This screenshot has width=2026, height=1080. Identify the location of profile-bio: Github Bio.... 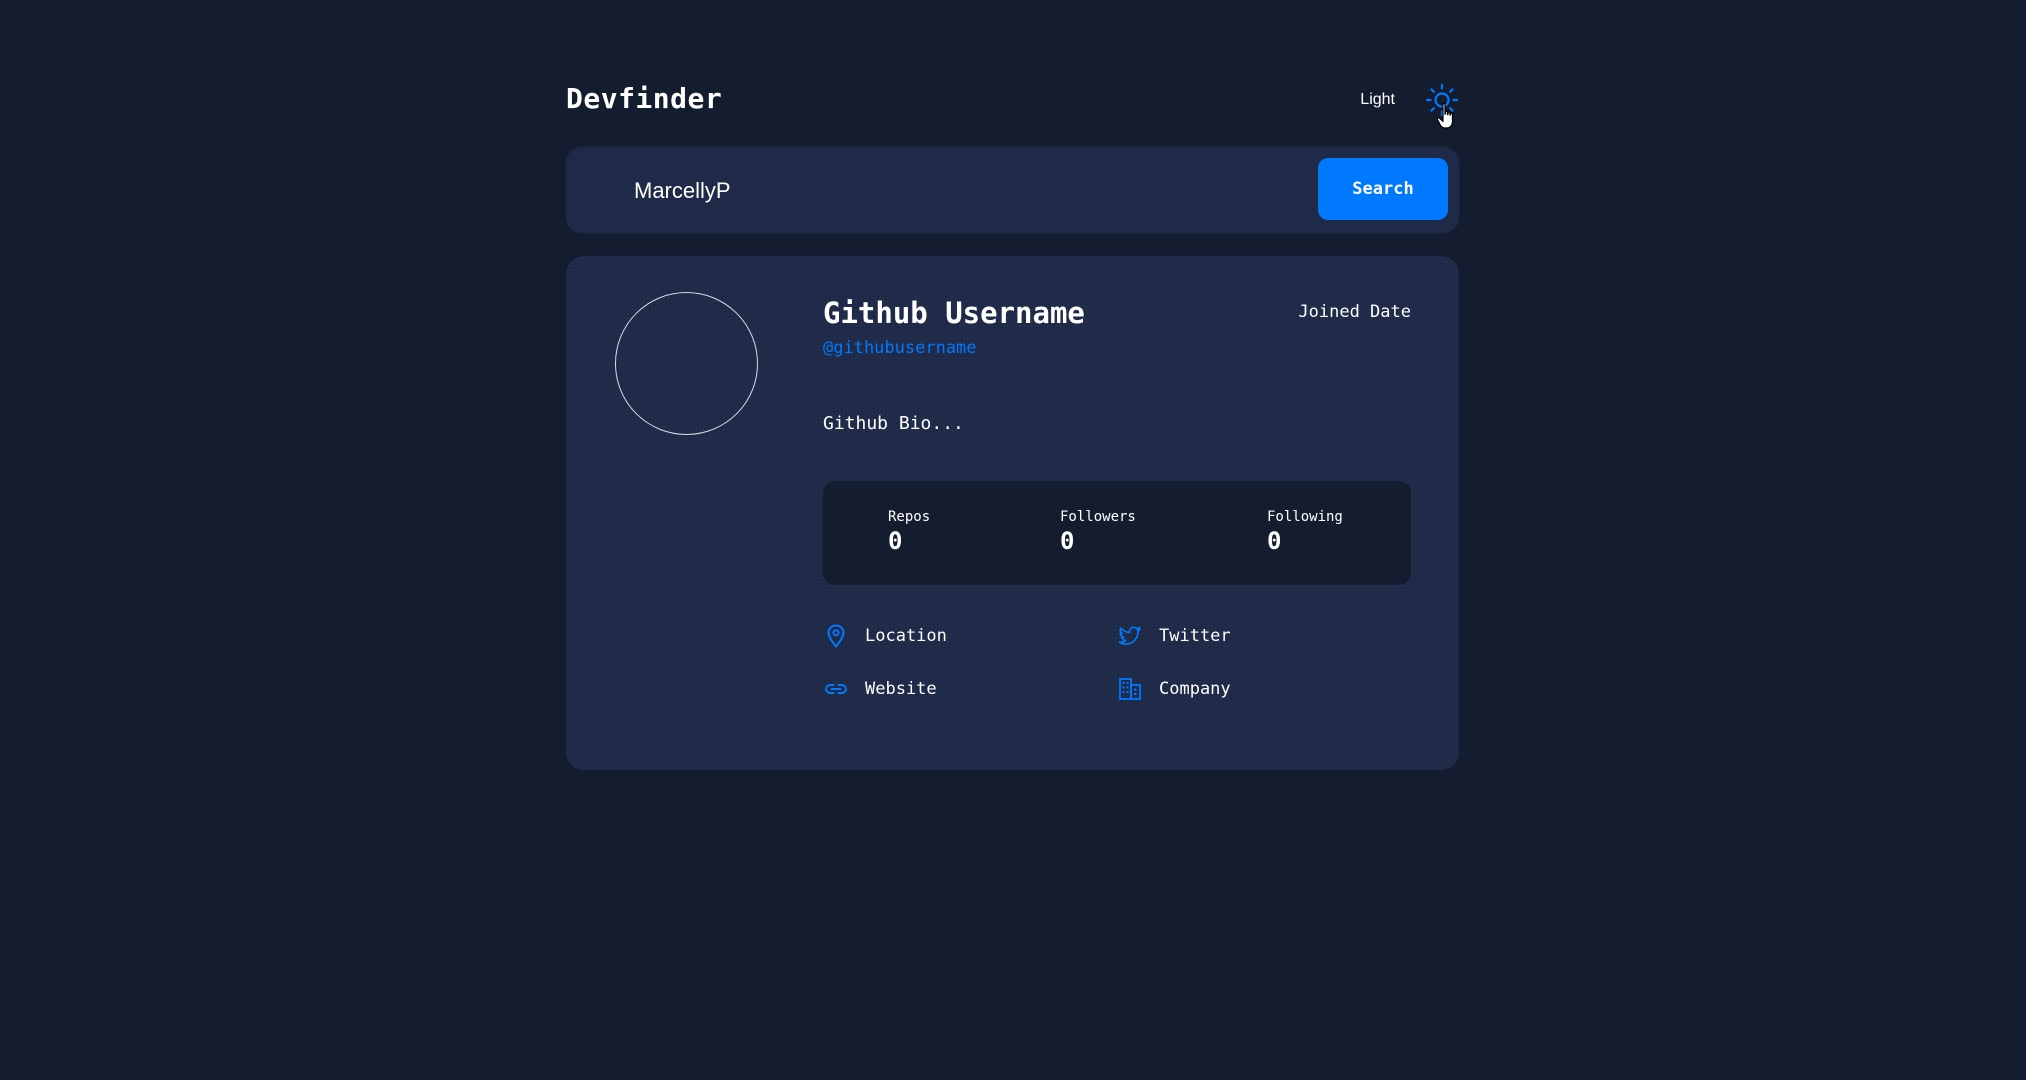
(893, 423).